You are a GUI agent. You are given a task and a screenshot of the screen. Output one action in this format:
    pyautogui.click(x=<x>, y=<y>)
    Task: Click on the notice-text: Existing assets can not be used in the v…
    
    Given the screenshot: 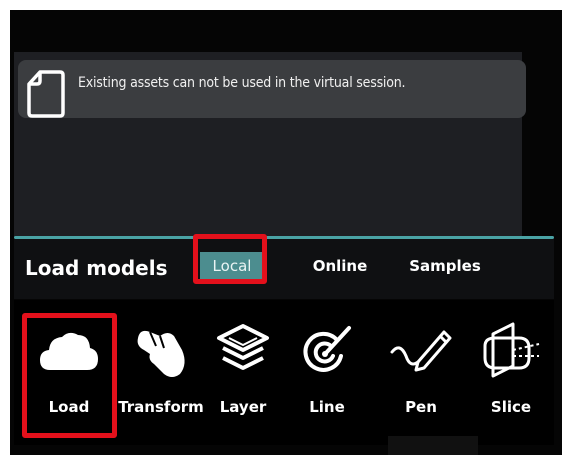 What is the action you would take?
    pyautogui.click(x=242, y=83)
    